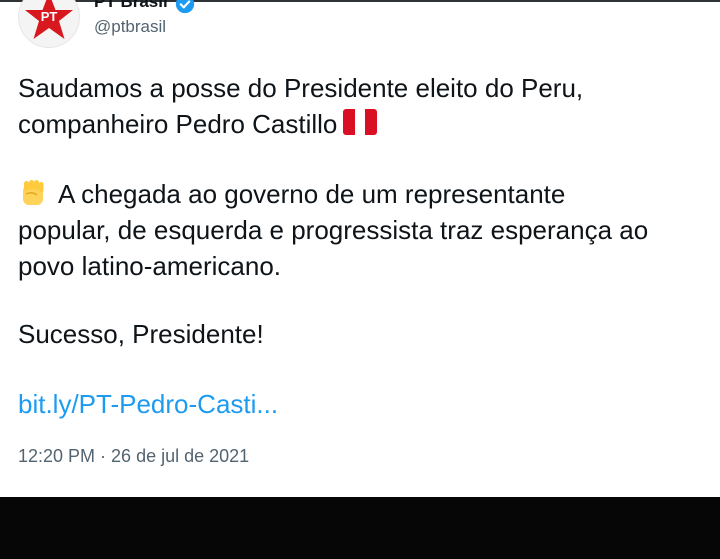 Image resolution: width=720 pixels, height=559 pixels. Describe the element at coordinates (361, 122) in the screenshot. I see `peru-flag-icon` at that location.